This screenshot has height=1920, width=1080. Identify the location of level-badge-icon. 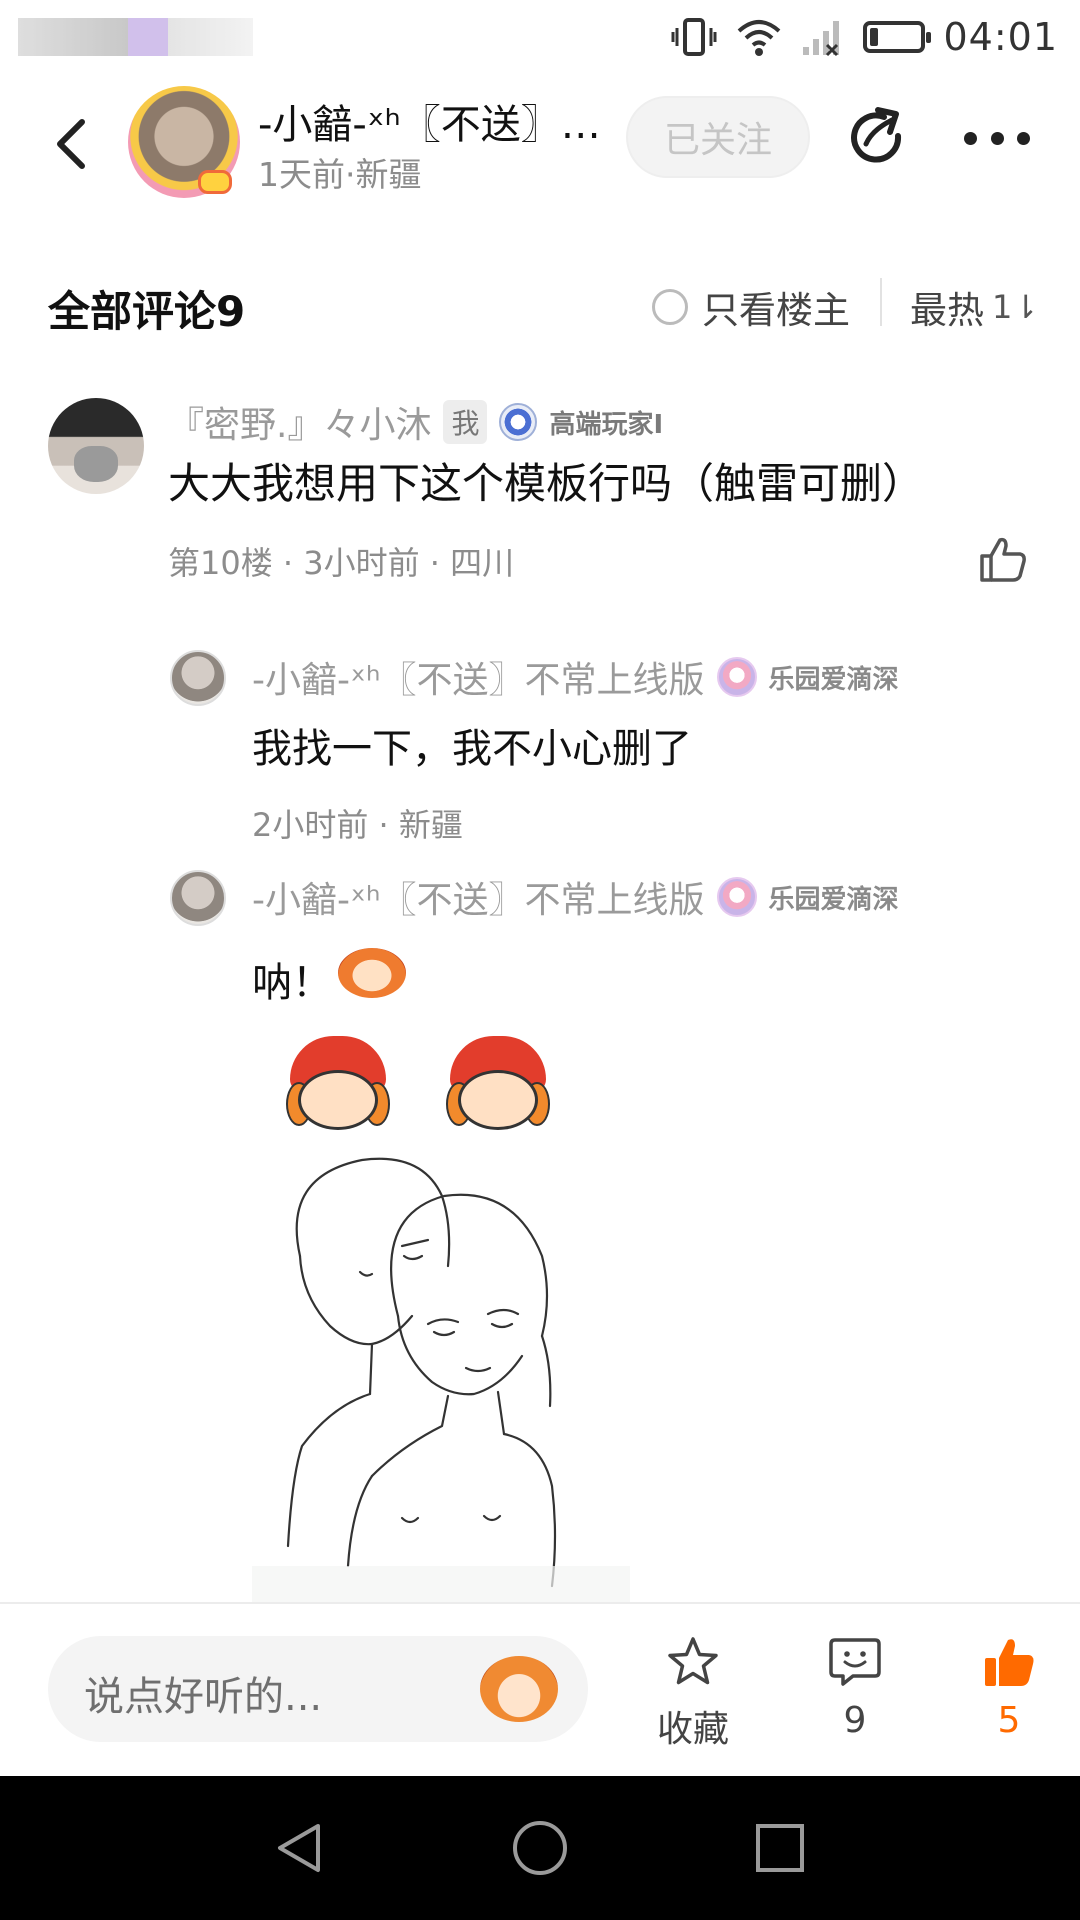
(518, 422).